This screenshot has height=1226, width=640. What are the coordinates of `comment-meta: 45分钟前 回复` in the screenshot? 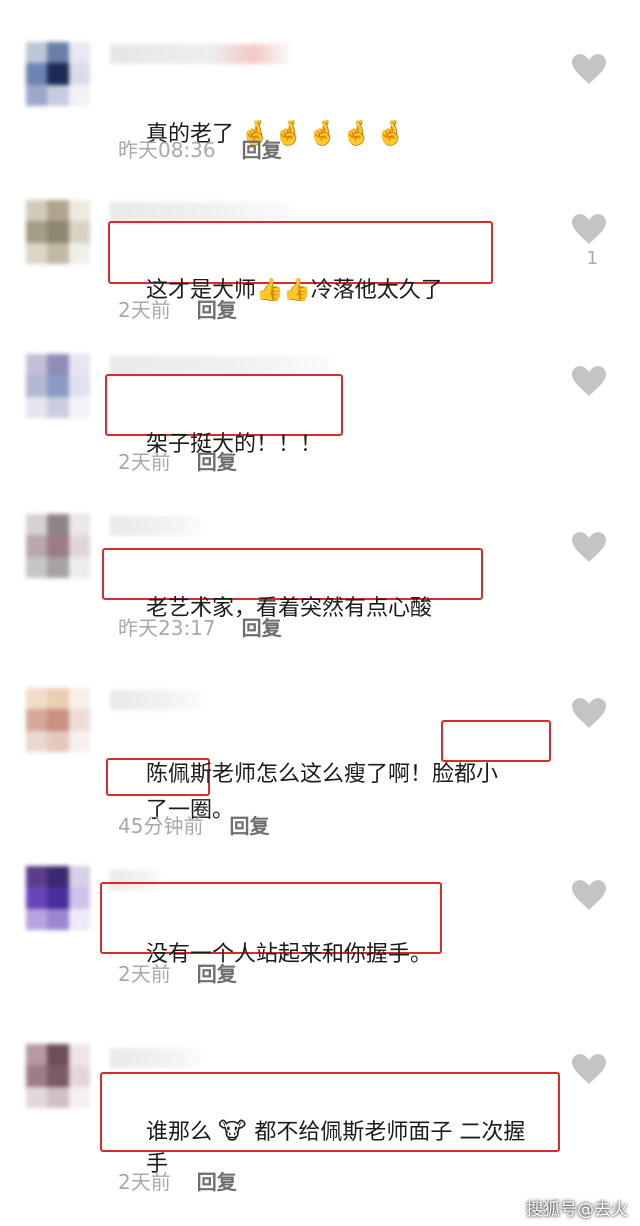 It's located at (193, 824).